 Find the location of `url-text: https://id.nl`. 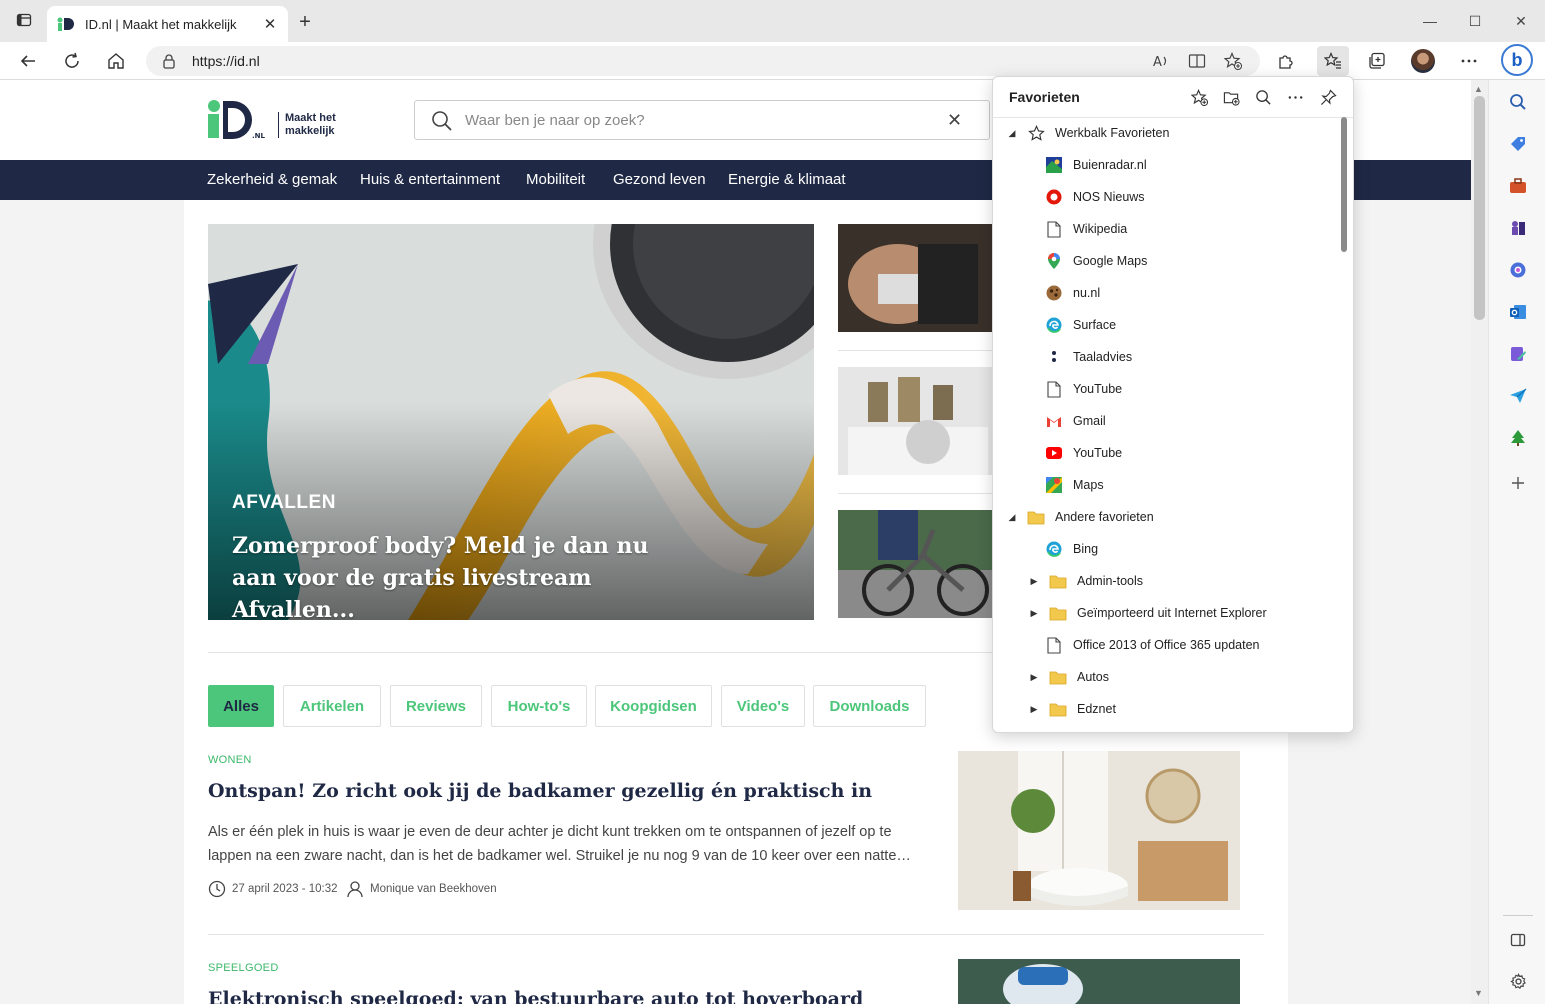

url-text: https://id.nl is located at coordinates (226, 61).